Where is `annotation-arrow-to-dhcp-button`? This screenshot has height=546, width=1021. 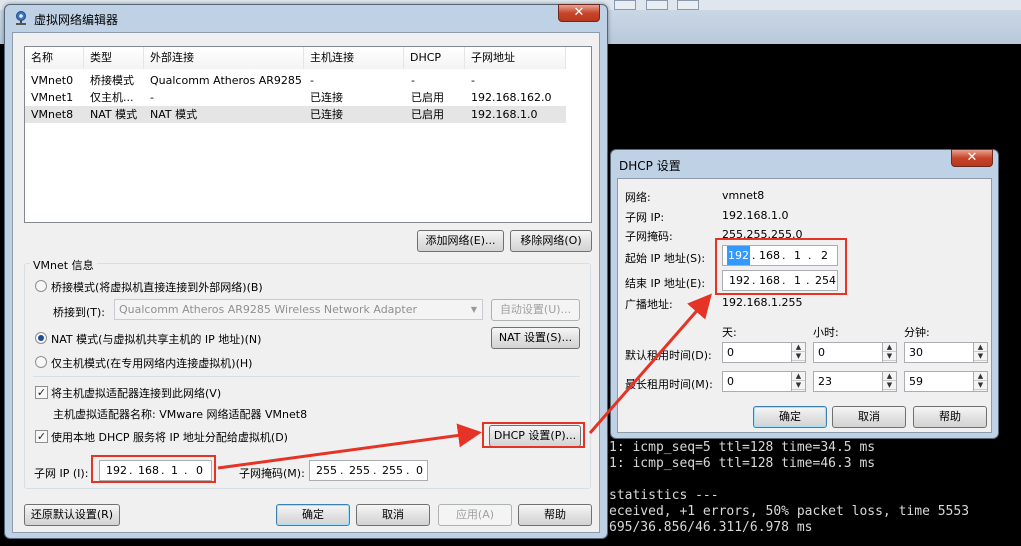 annotation-arrow-to-dhcp-button is located at coordinates (349, 446).